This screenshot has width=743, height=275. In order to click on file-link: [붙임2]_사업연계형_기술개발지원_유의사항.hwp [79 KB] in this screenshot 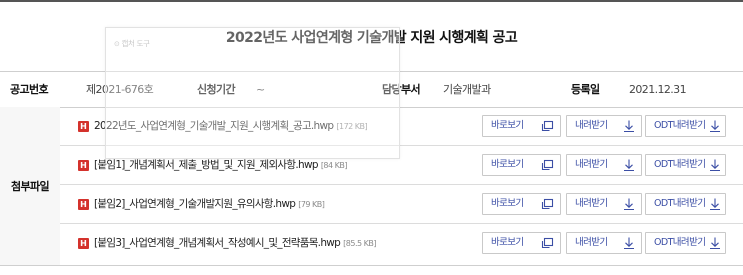, I will do `click(209, 204)`.